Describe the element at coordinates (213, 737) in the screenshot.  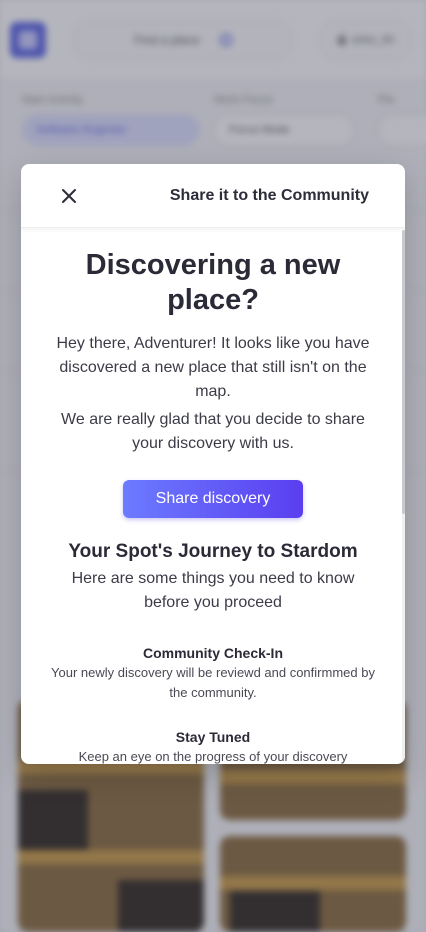
I see `step-title: Stay Tuned` at that location.